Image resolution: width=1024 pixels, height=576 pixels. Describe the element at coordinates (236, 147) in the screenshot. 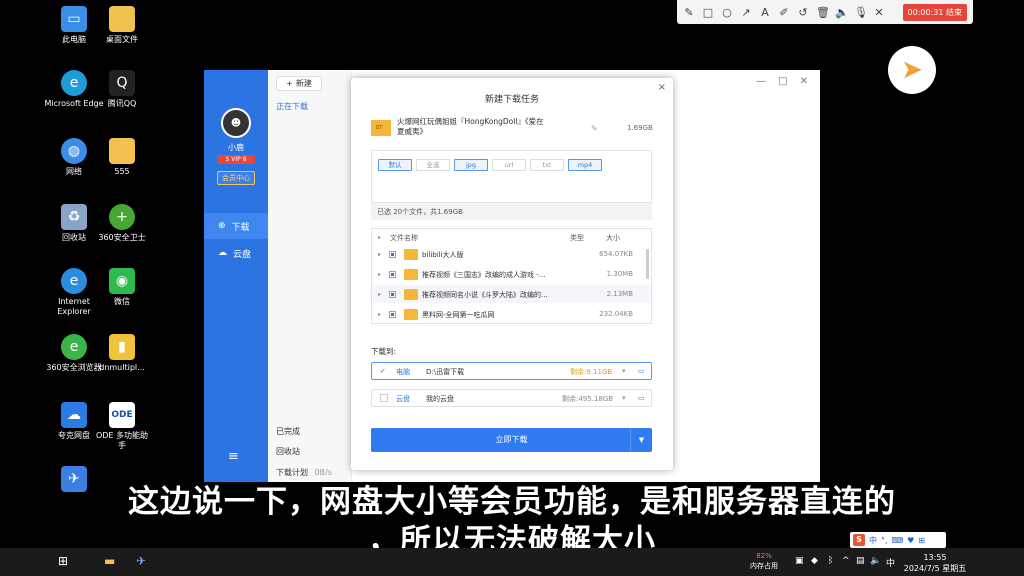

I see `user-name: 小鹿` at that location.